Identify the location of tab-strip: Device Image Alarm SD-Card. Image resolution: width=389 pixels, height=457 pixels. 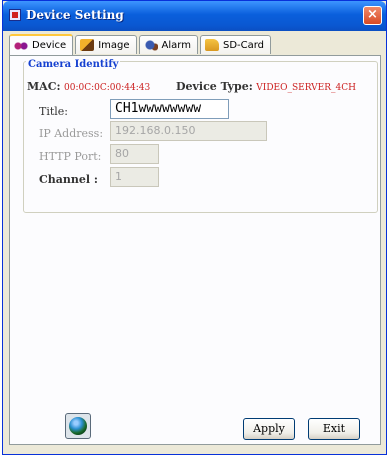
(141, 44).